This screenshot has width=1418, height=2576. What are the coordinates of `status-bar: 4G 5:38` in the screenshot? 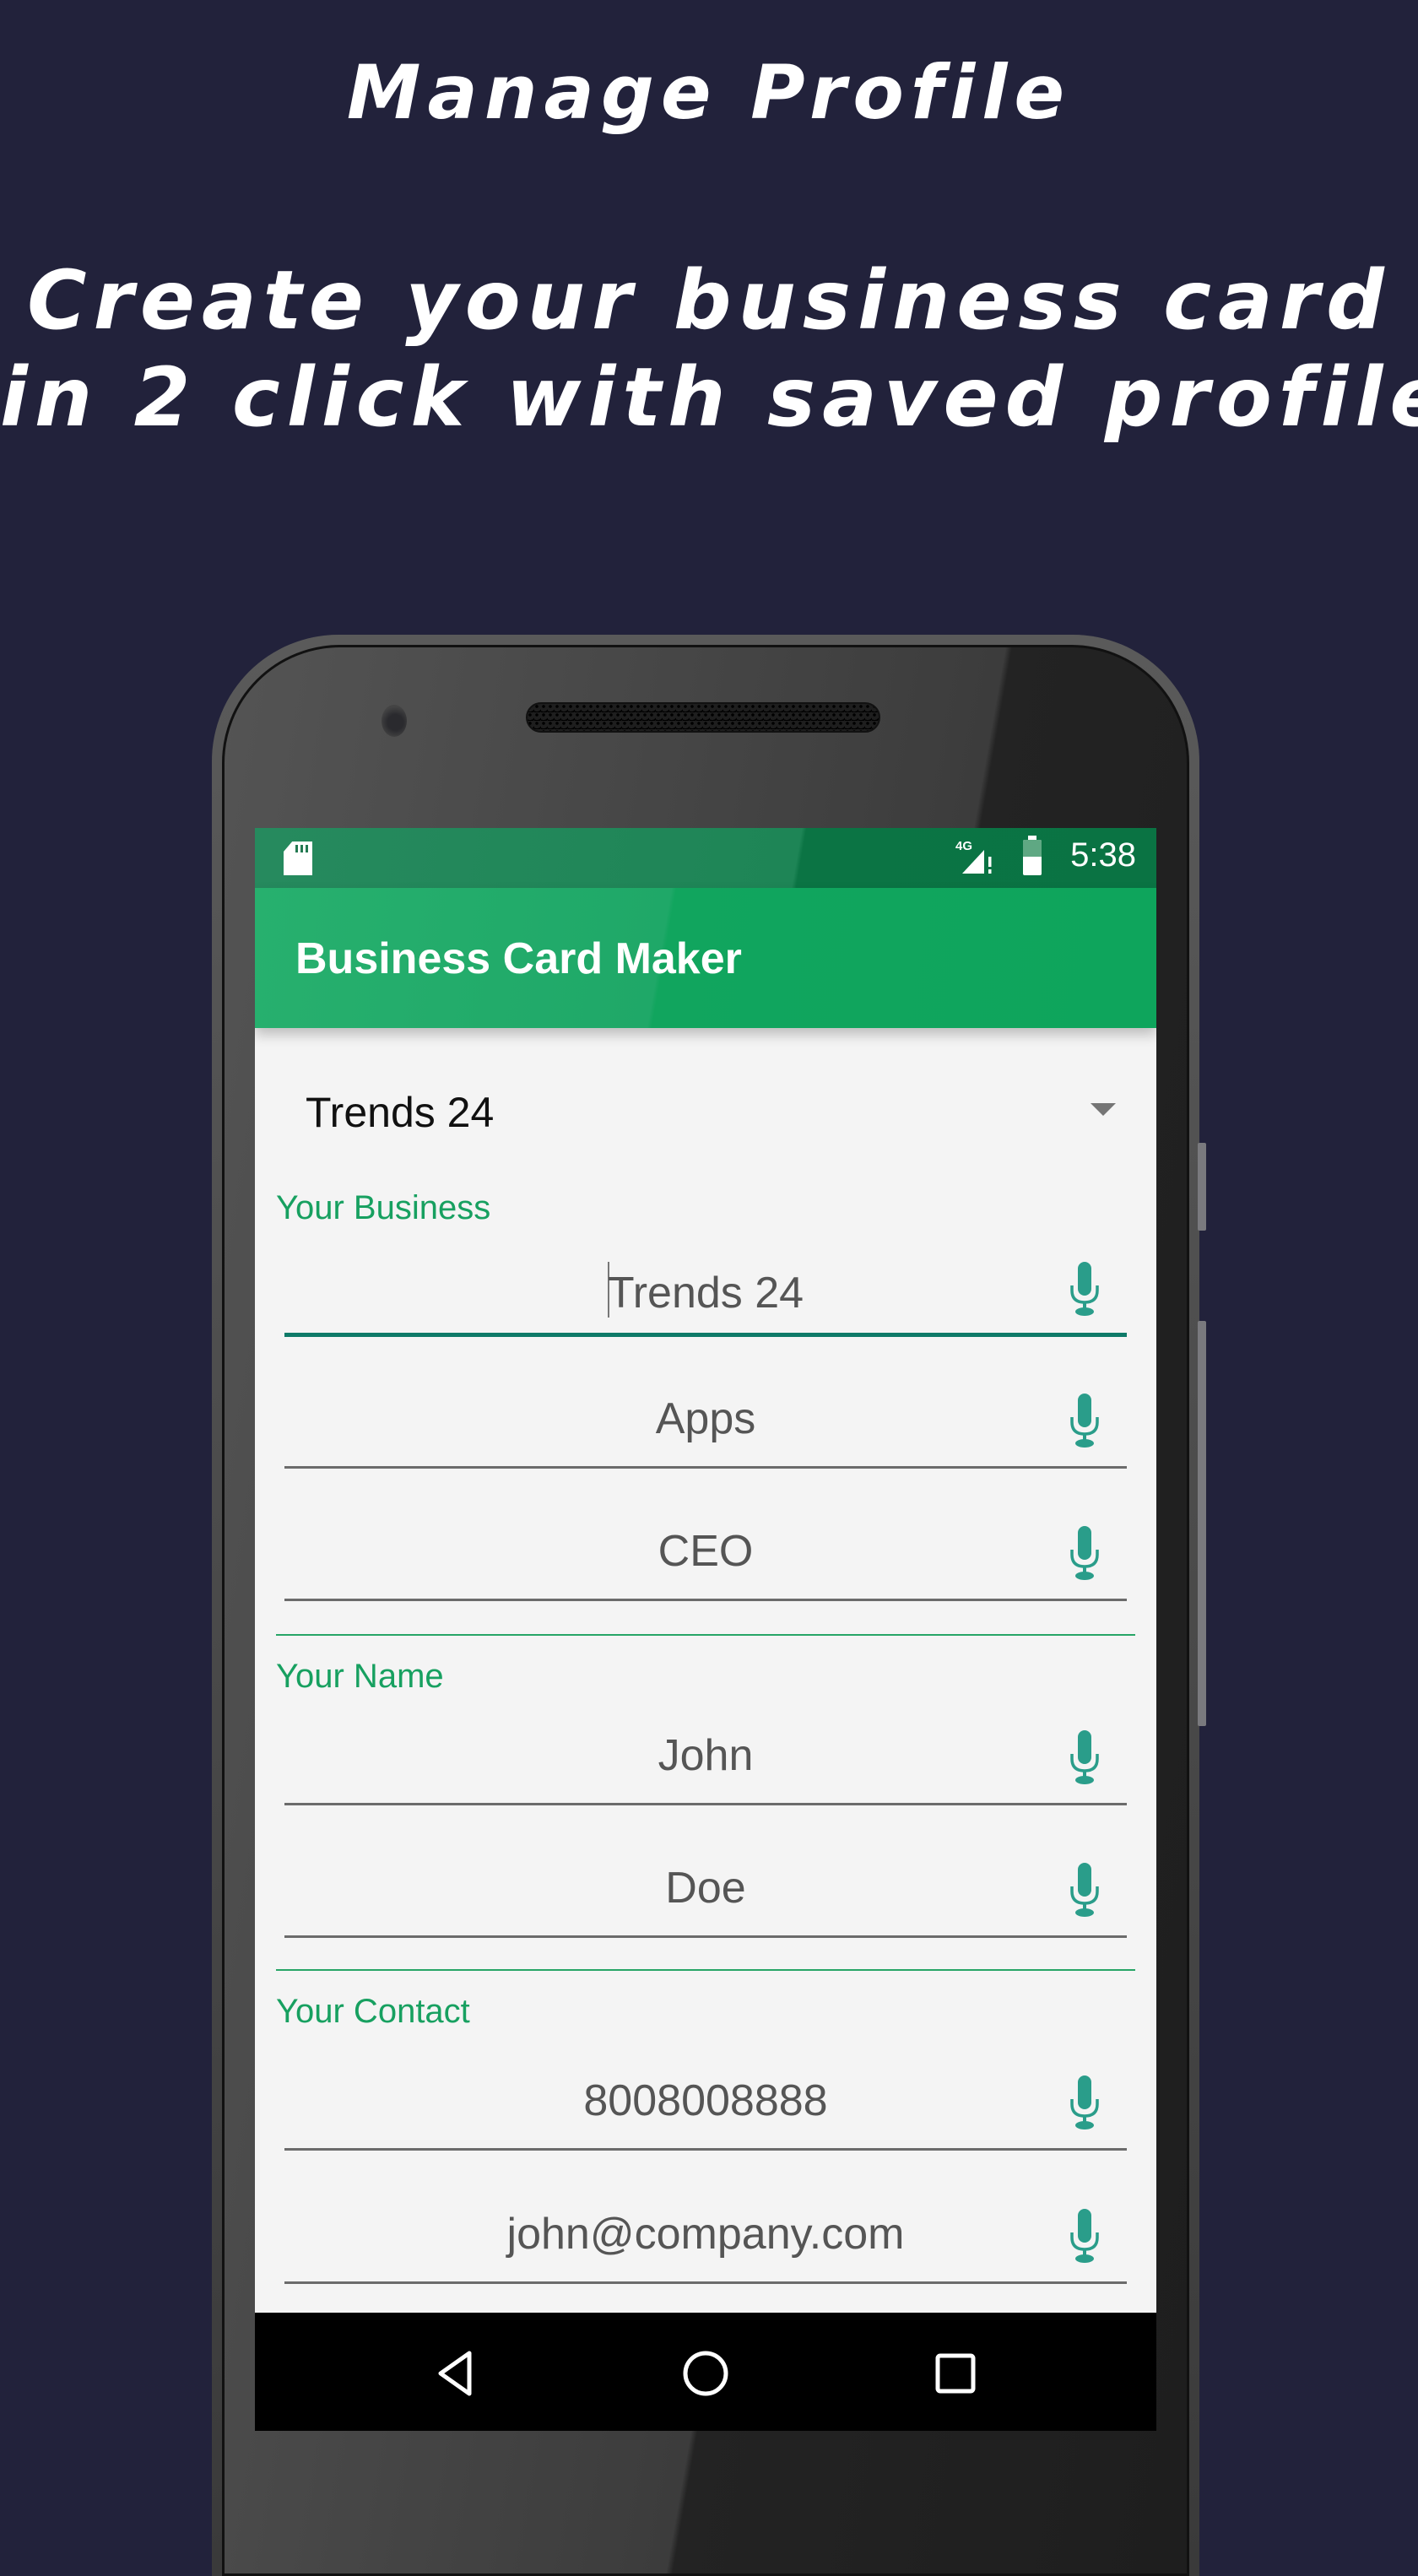 It's located at (705, 858).